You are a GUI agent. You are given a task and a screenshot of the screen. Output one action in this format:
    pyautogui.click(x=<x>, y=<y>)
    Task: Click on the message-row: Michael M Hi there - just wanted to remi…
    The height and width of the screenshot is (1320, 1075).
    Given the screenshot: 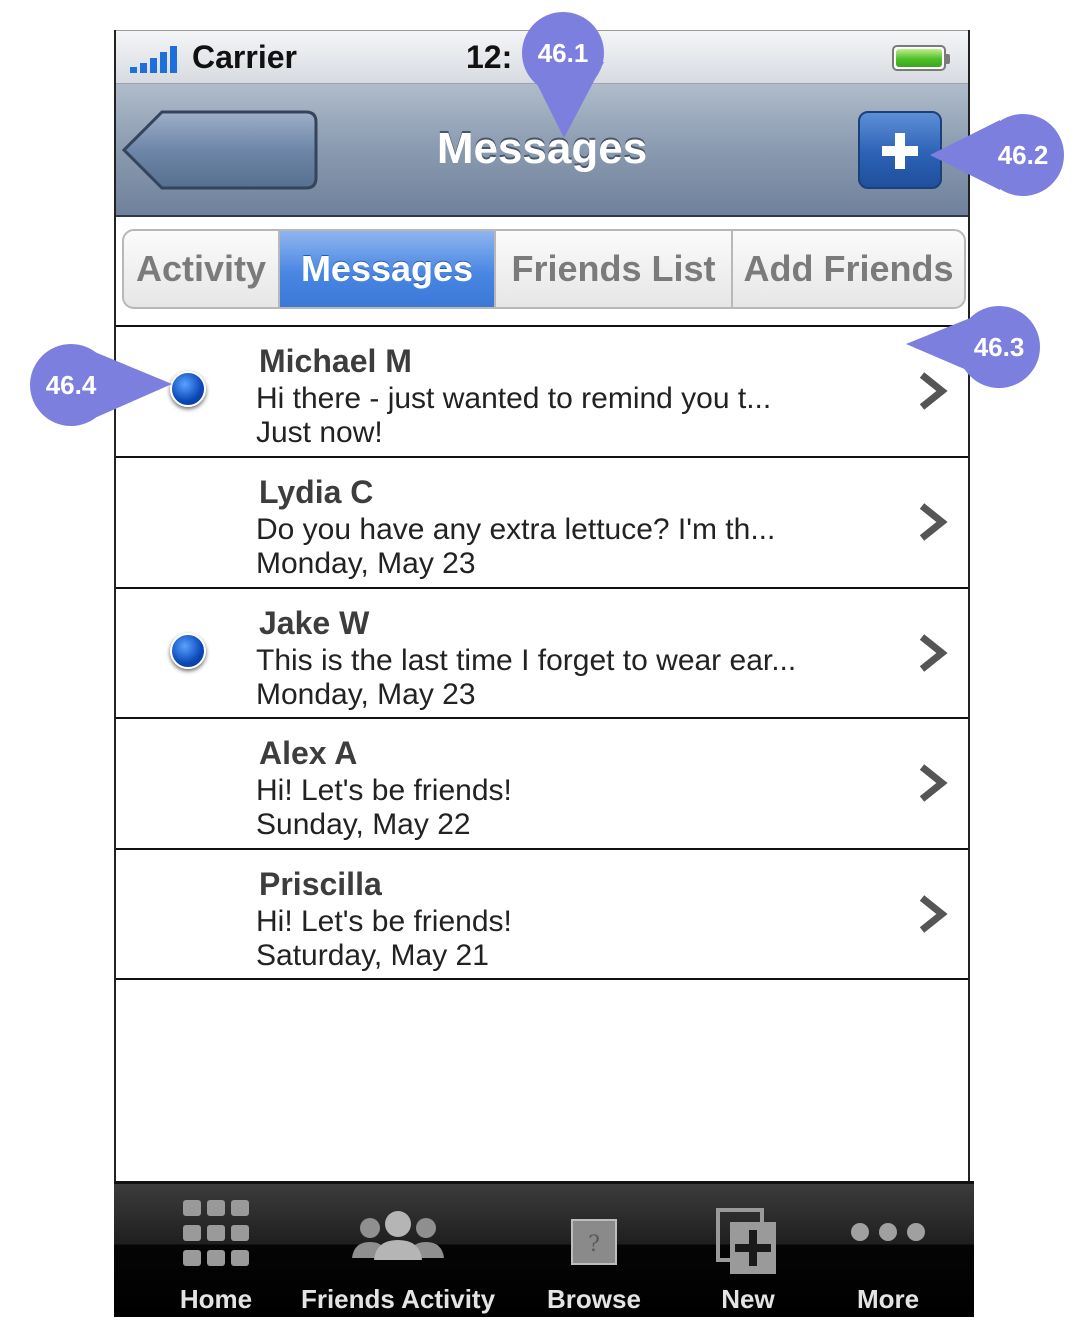 What is the action you would take?
    pyautogui.click(x=542, y=390)
    